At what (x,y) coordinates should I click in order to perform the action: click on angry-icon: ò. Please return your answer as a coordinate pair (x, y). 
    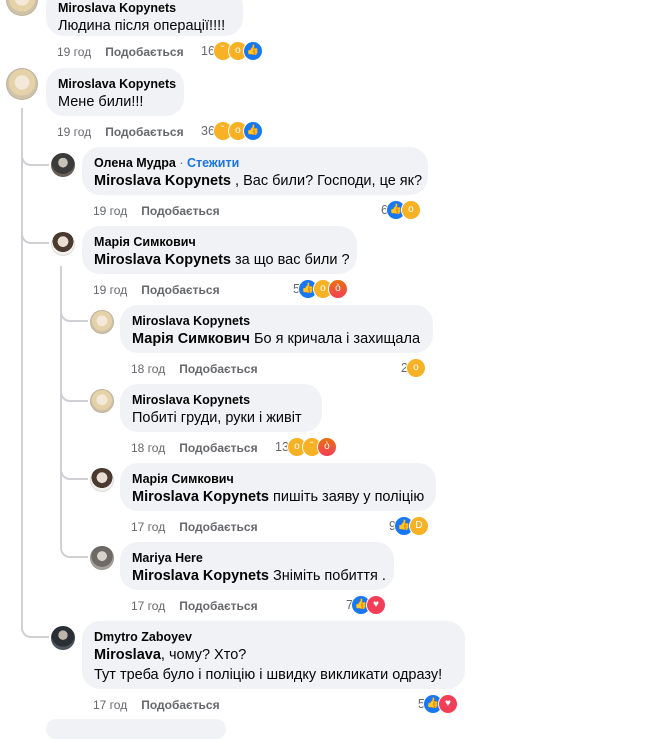
    Looking at the image, I should click on (326, 447).